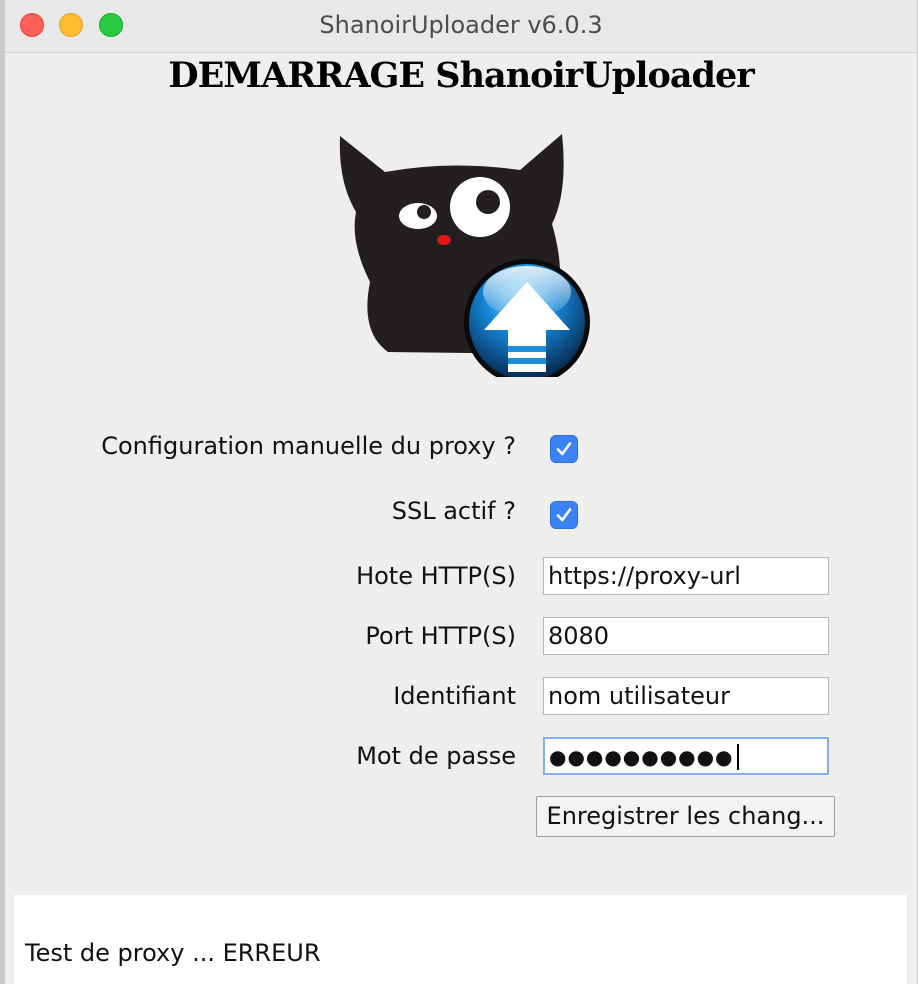 The image size is (918, 984). What do you see at coordinates (436, 756) in the screenshot?
I see `password-label: Mot de passe` at bounding box center [436, 756].